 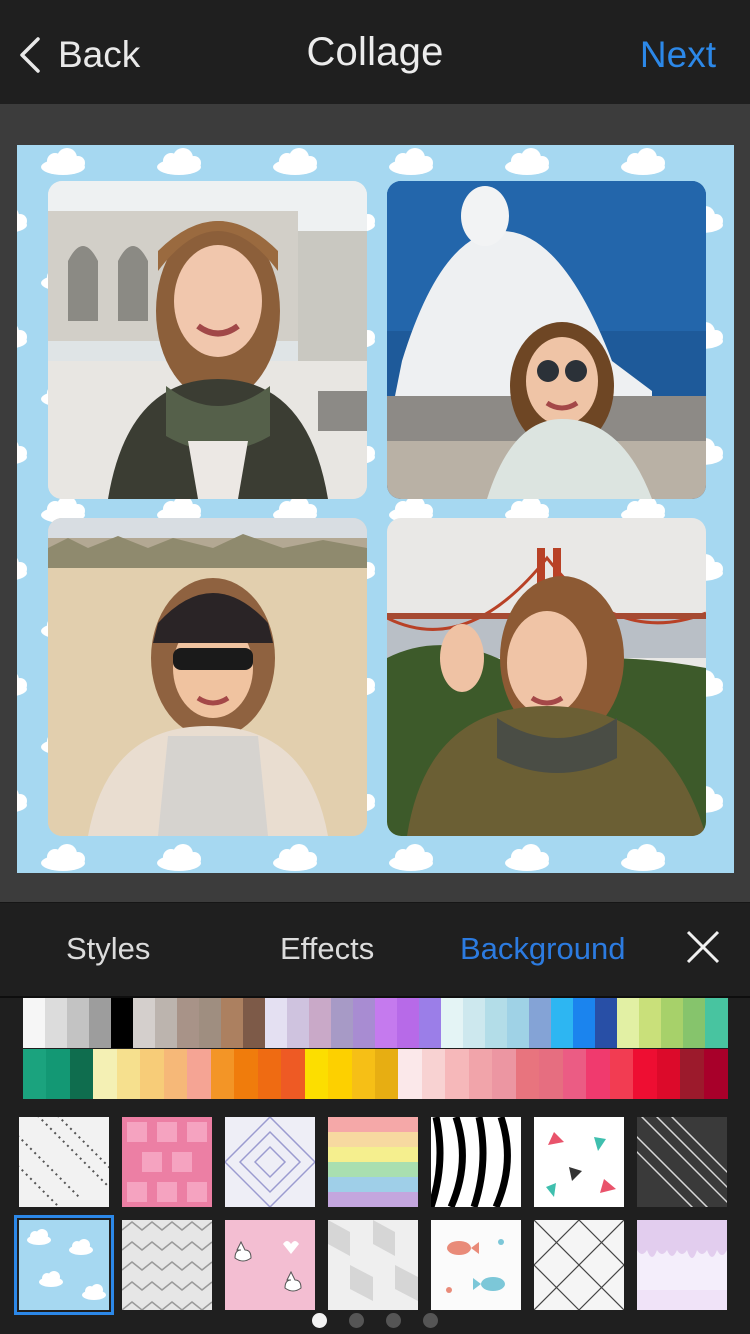 I want to click on page-indicator, so click(x=375, y=1321).